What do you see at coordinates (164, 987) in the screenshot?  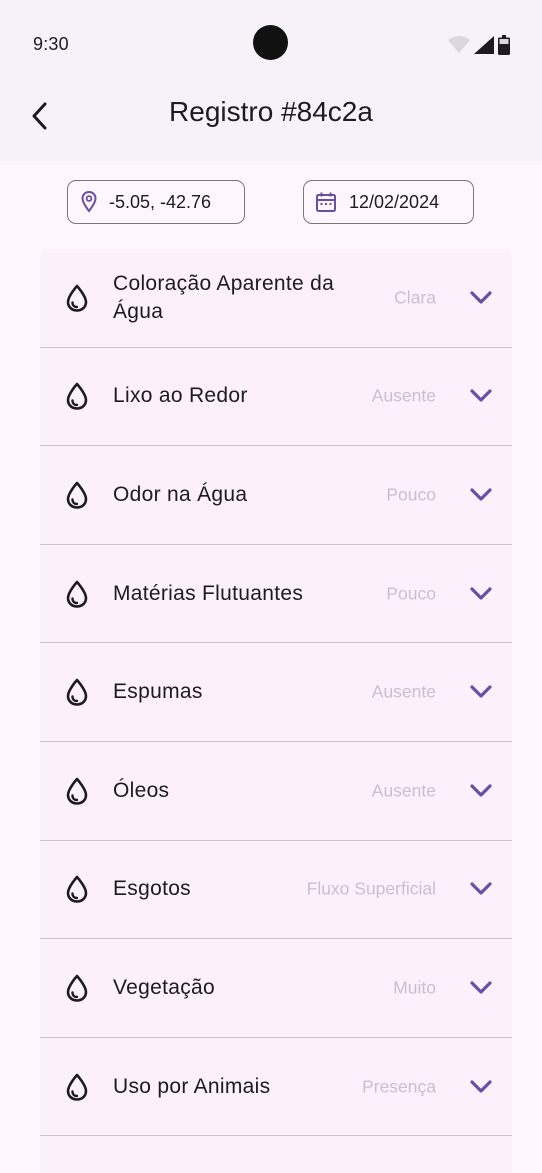 I see `item-label: Vegetação` at bounding box center [164, 987].